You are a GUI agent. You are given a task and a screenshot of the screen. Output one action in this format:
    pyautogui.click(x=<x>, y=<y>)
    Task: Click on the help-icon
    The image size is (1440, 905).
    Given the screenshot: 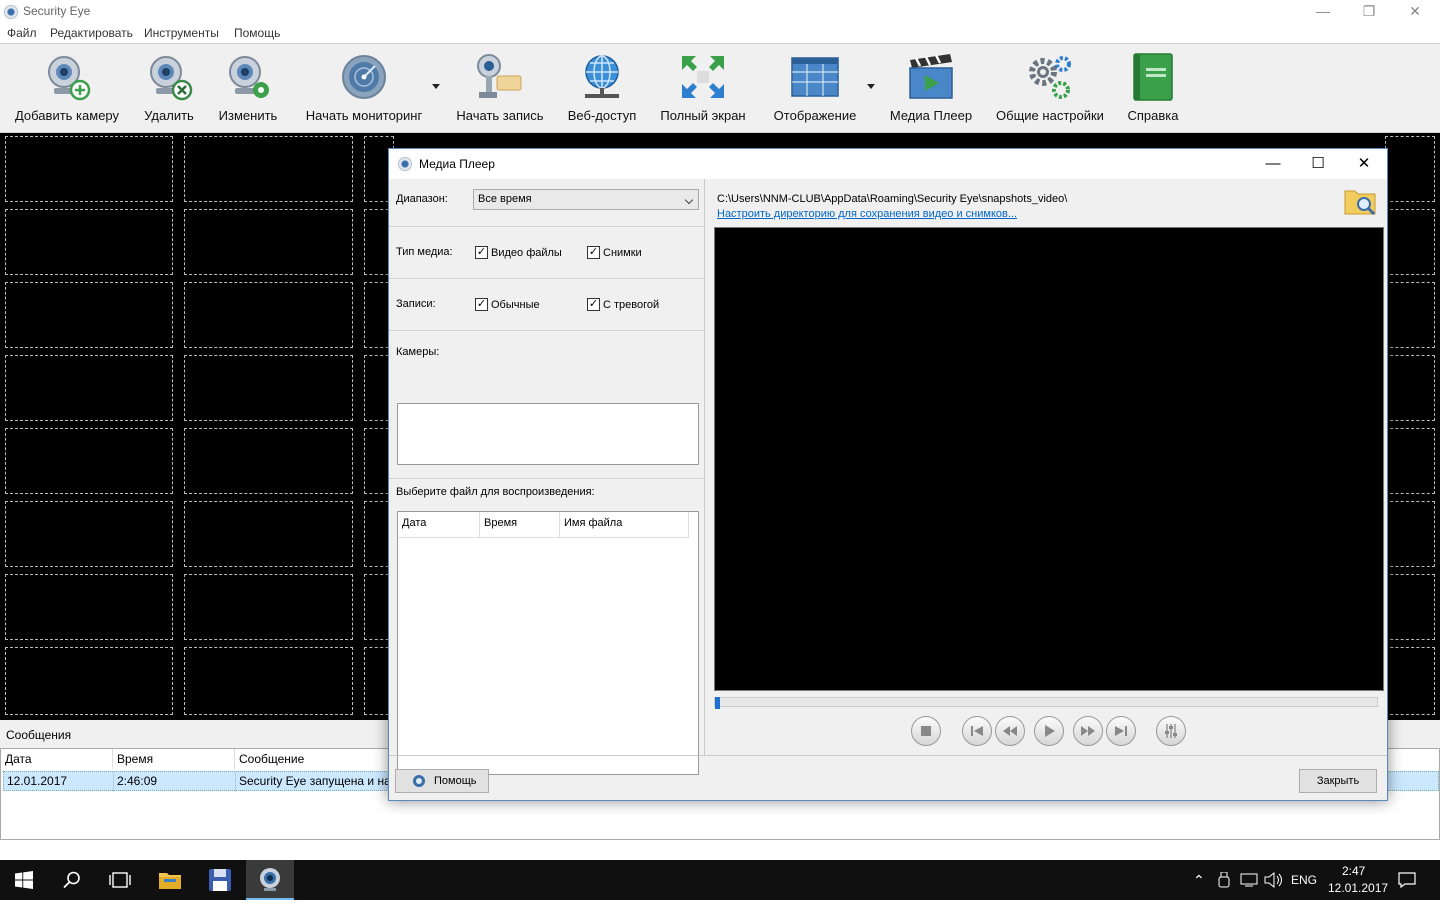 What is the action you would take?
    pyautogui.click(x=419, y=781)
    